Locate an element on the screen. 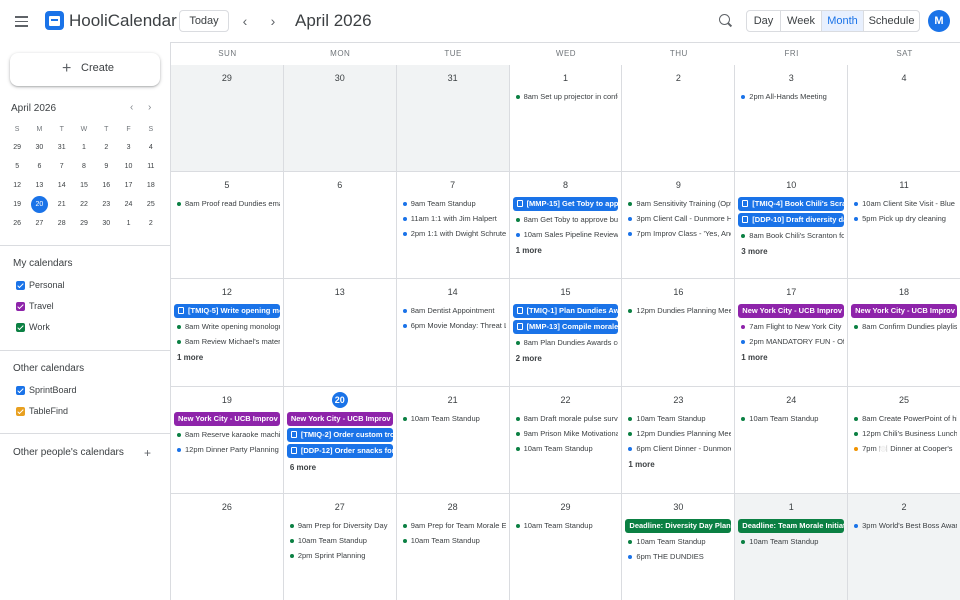 The height and width of the screenshot is (600, 960). day-cell: 24 10am Team Standup is located at coordinates (792, 440).